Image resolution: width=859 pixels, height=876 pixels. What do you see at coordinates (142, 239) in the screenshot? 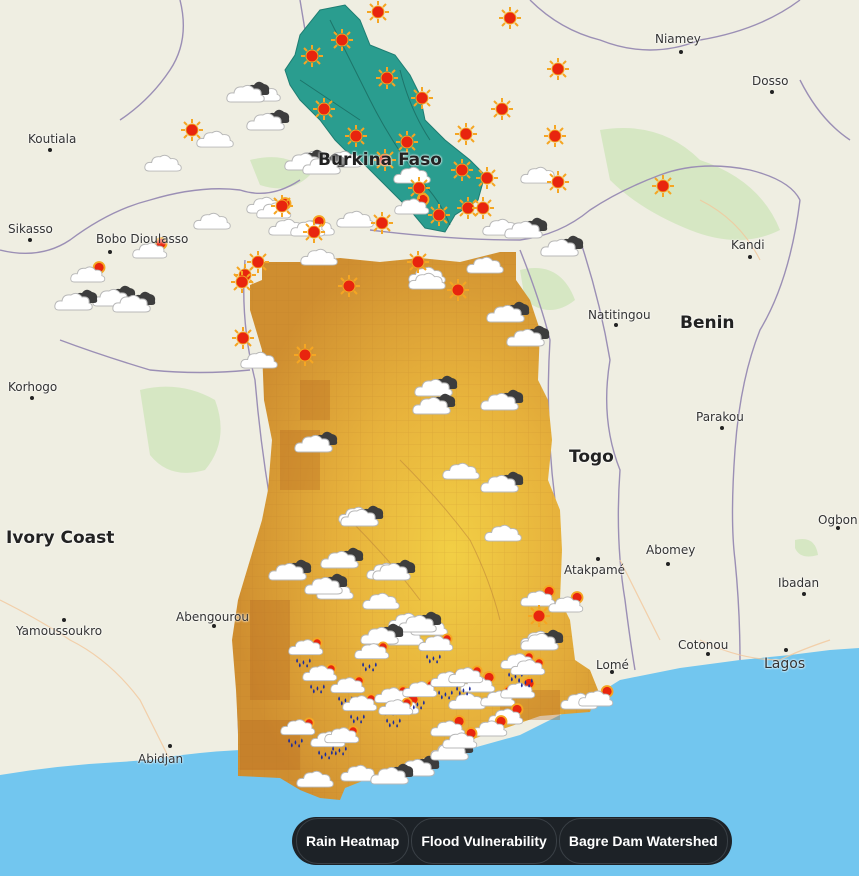
I see `place-label-bobo-dioulasso: Bobo Dioulasso` at bounding box center [142, 239].